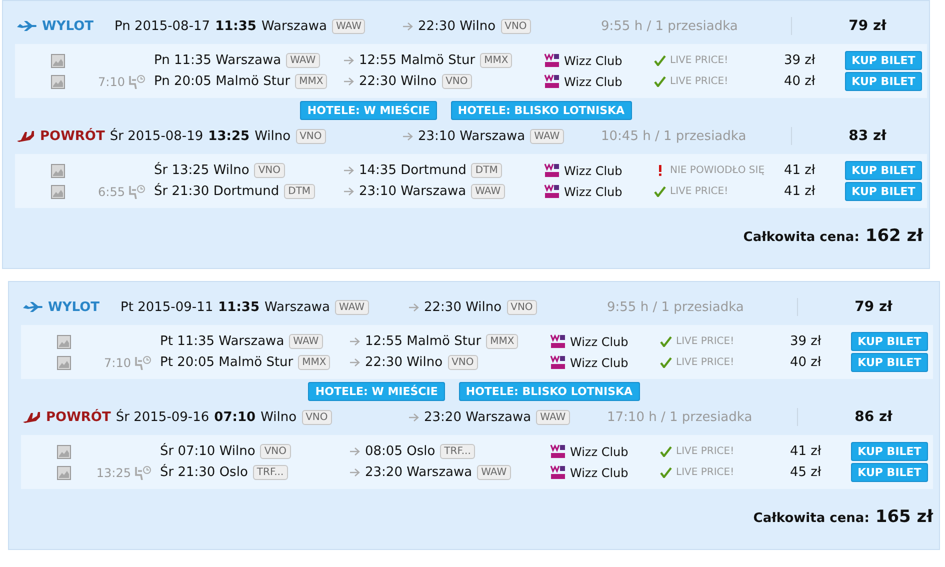 The height and width of the screenshot is (567, 945). Describe the element at coordinates (113, 473) in the screenshot. I see `layover-time: 13:25` at that location.